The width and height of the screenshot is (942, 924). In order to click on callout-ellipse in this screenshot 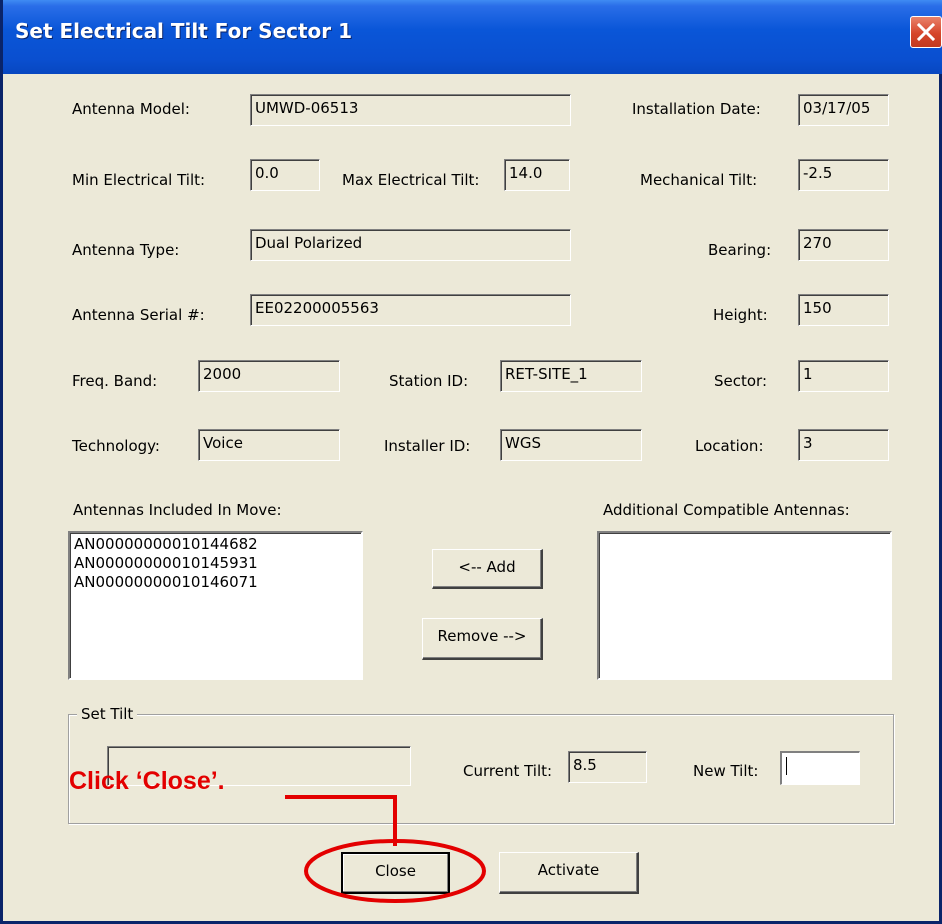, I will do `click(395, 871)`.